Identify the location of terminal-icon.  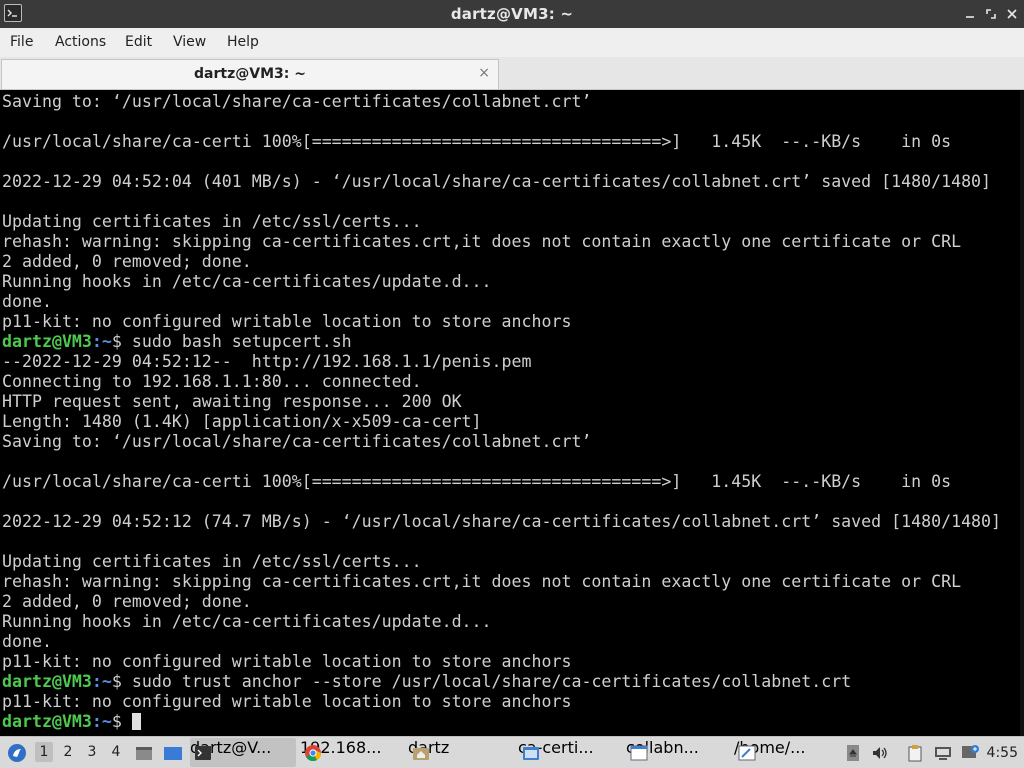
(203, 753).